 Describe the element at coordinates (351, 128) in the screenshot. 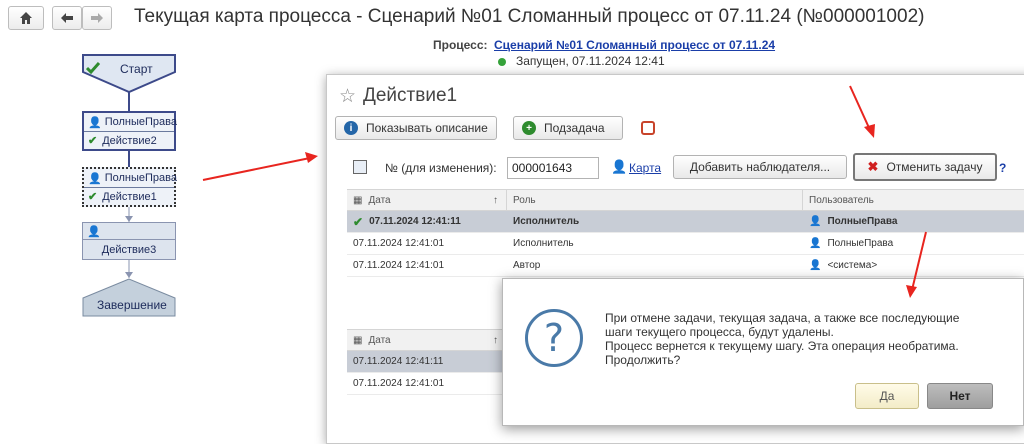

I see `info-icon: i` at that location.